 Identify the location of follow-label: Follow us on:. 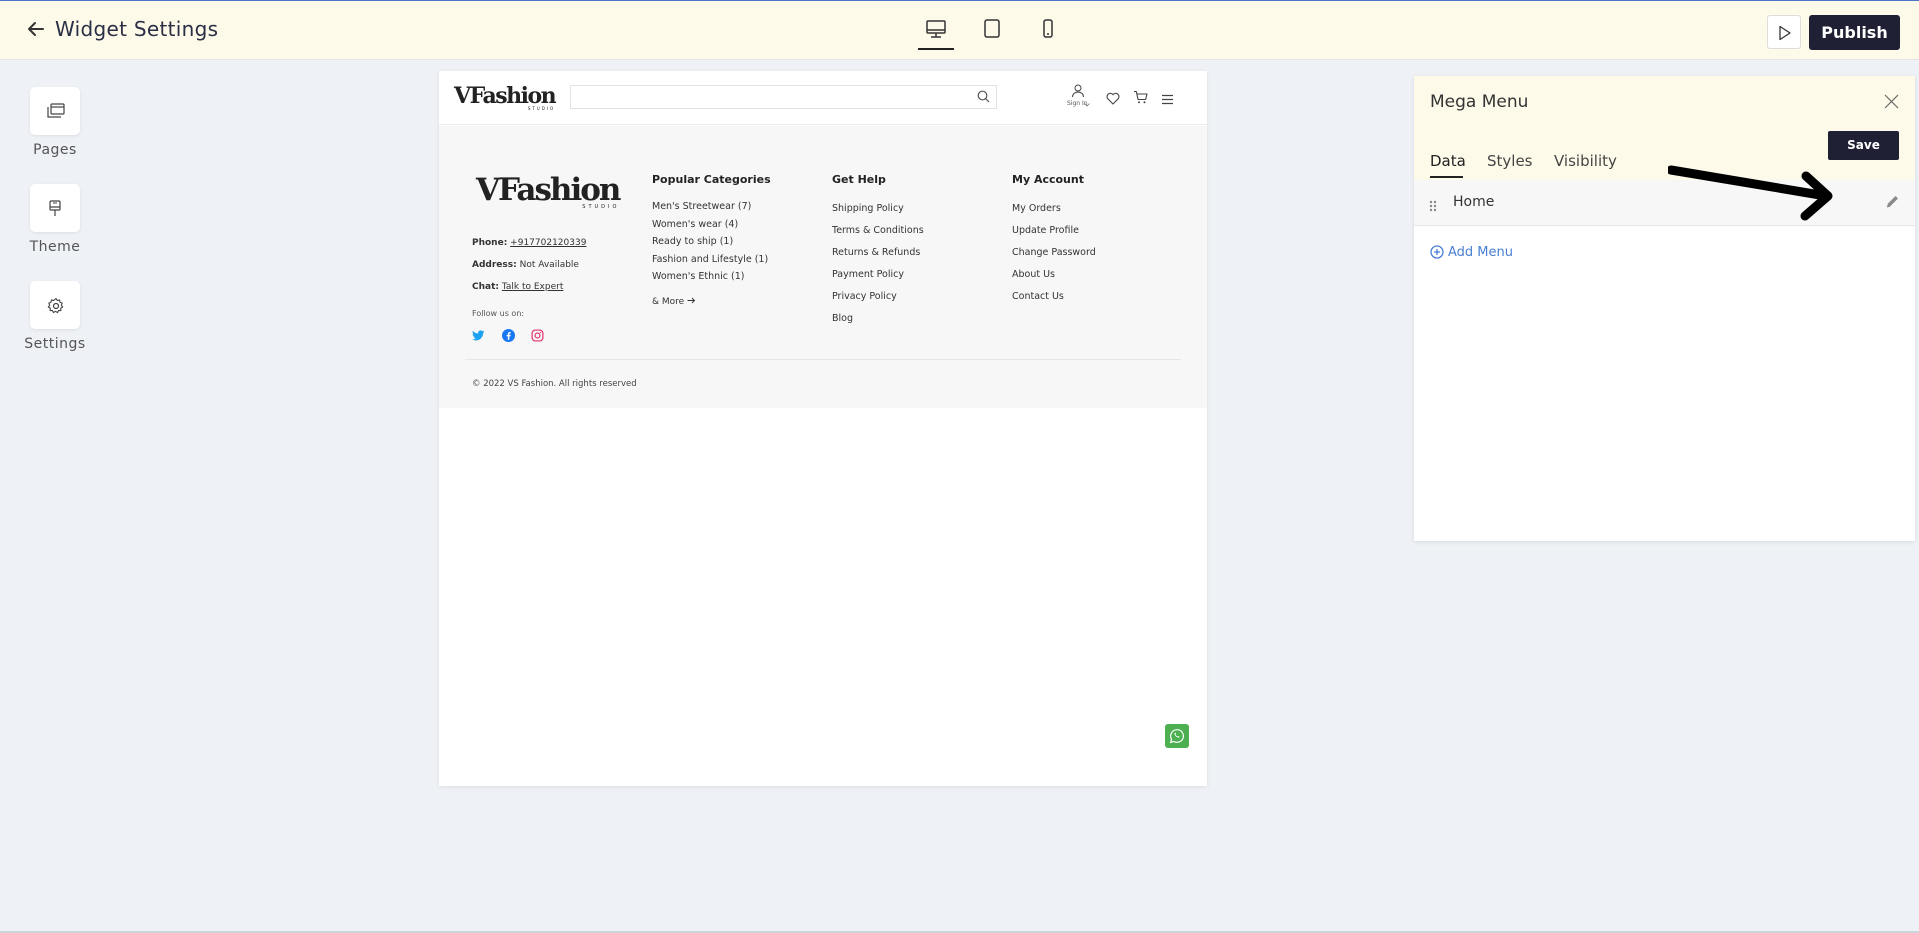
(498, 313).